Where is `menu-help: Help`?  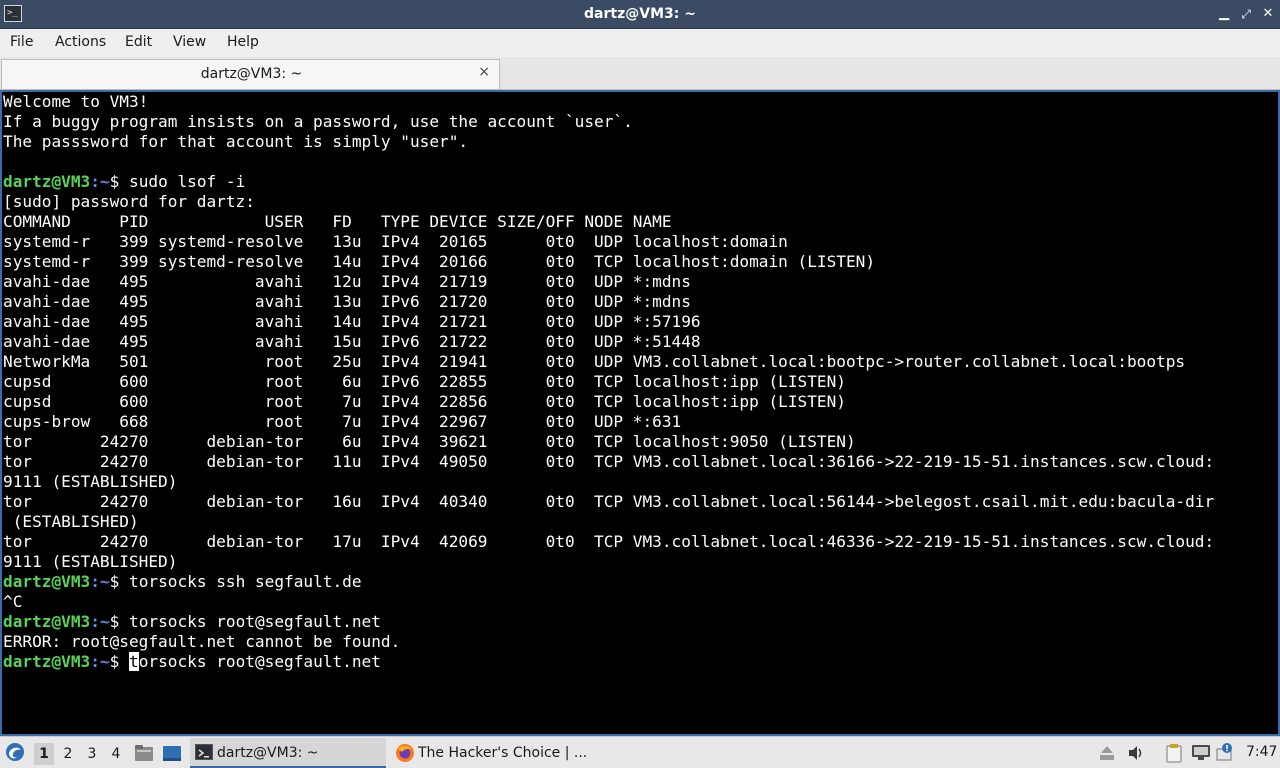
menu-help: Help is located at coordinates (243, 42).